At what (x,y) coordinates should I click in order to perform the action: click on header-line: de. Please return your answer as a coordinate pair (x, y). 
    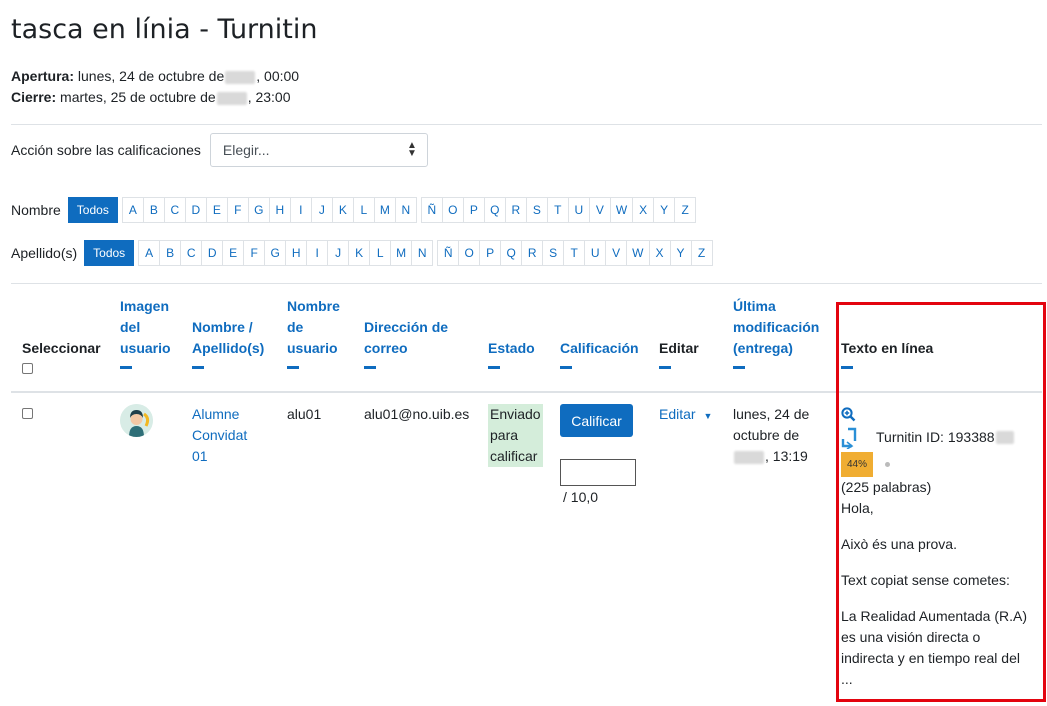
    Looking at the image, I should click on (295, 327).